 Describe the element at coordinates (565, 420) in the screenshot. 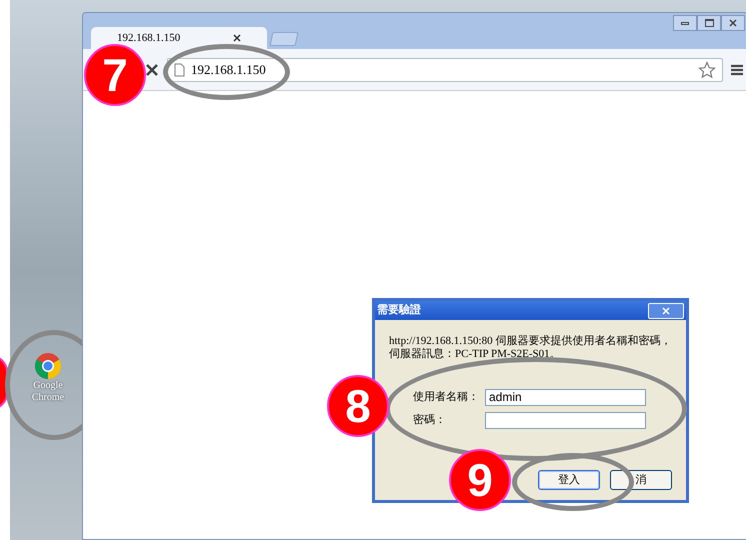

I see `input-field` at that location.